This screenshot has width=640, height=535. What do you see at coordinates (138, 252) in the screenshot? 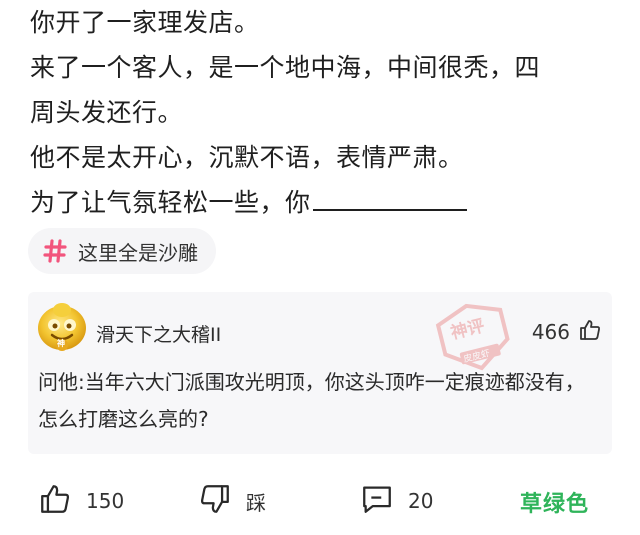
I see `topic-label: 这里全是沙雕` at bounding box center [138, 252].